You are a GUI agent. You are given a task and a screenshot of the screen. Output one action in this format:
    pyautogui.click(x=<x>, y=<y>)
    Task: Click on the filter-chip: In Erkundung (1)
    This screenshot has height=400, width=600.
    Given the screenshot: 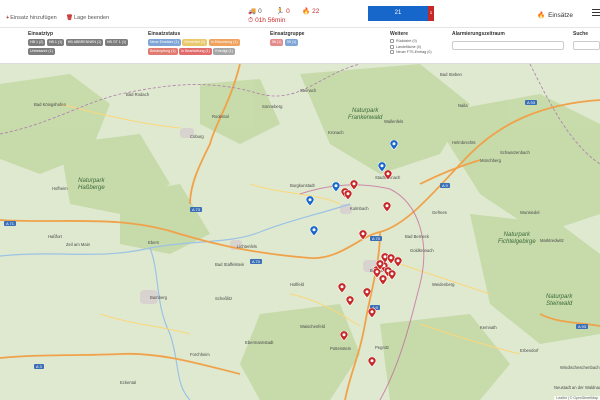 What is the action you would take?
    pyautogui.click(x=224, y=42)
    